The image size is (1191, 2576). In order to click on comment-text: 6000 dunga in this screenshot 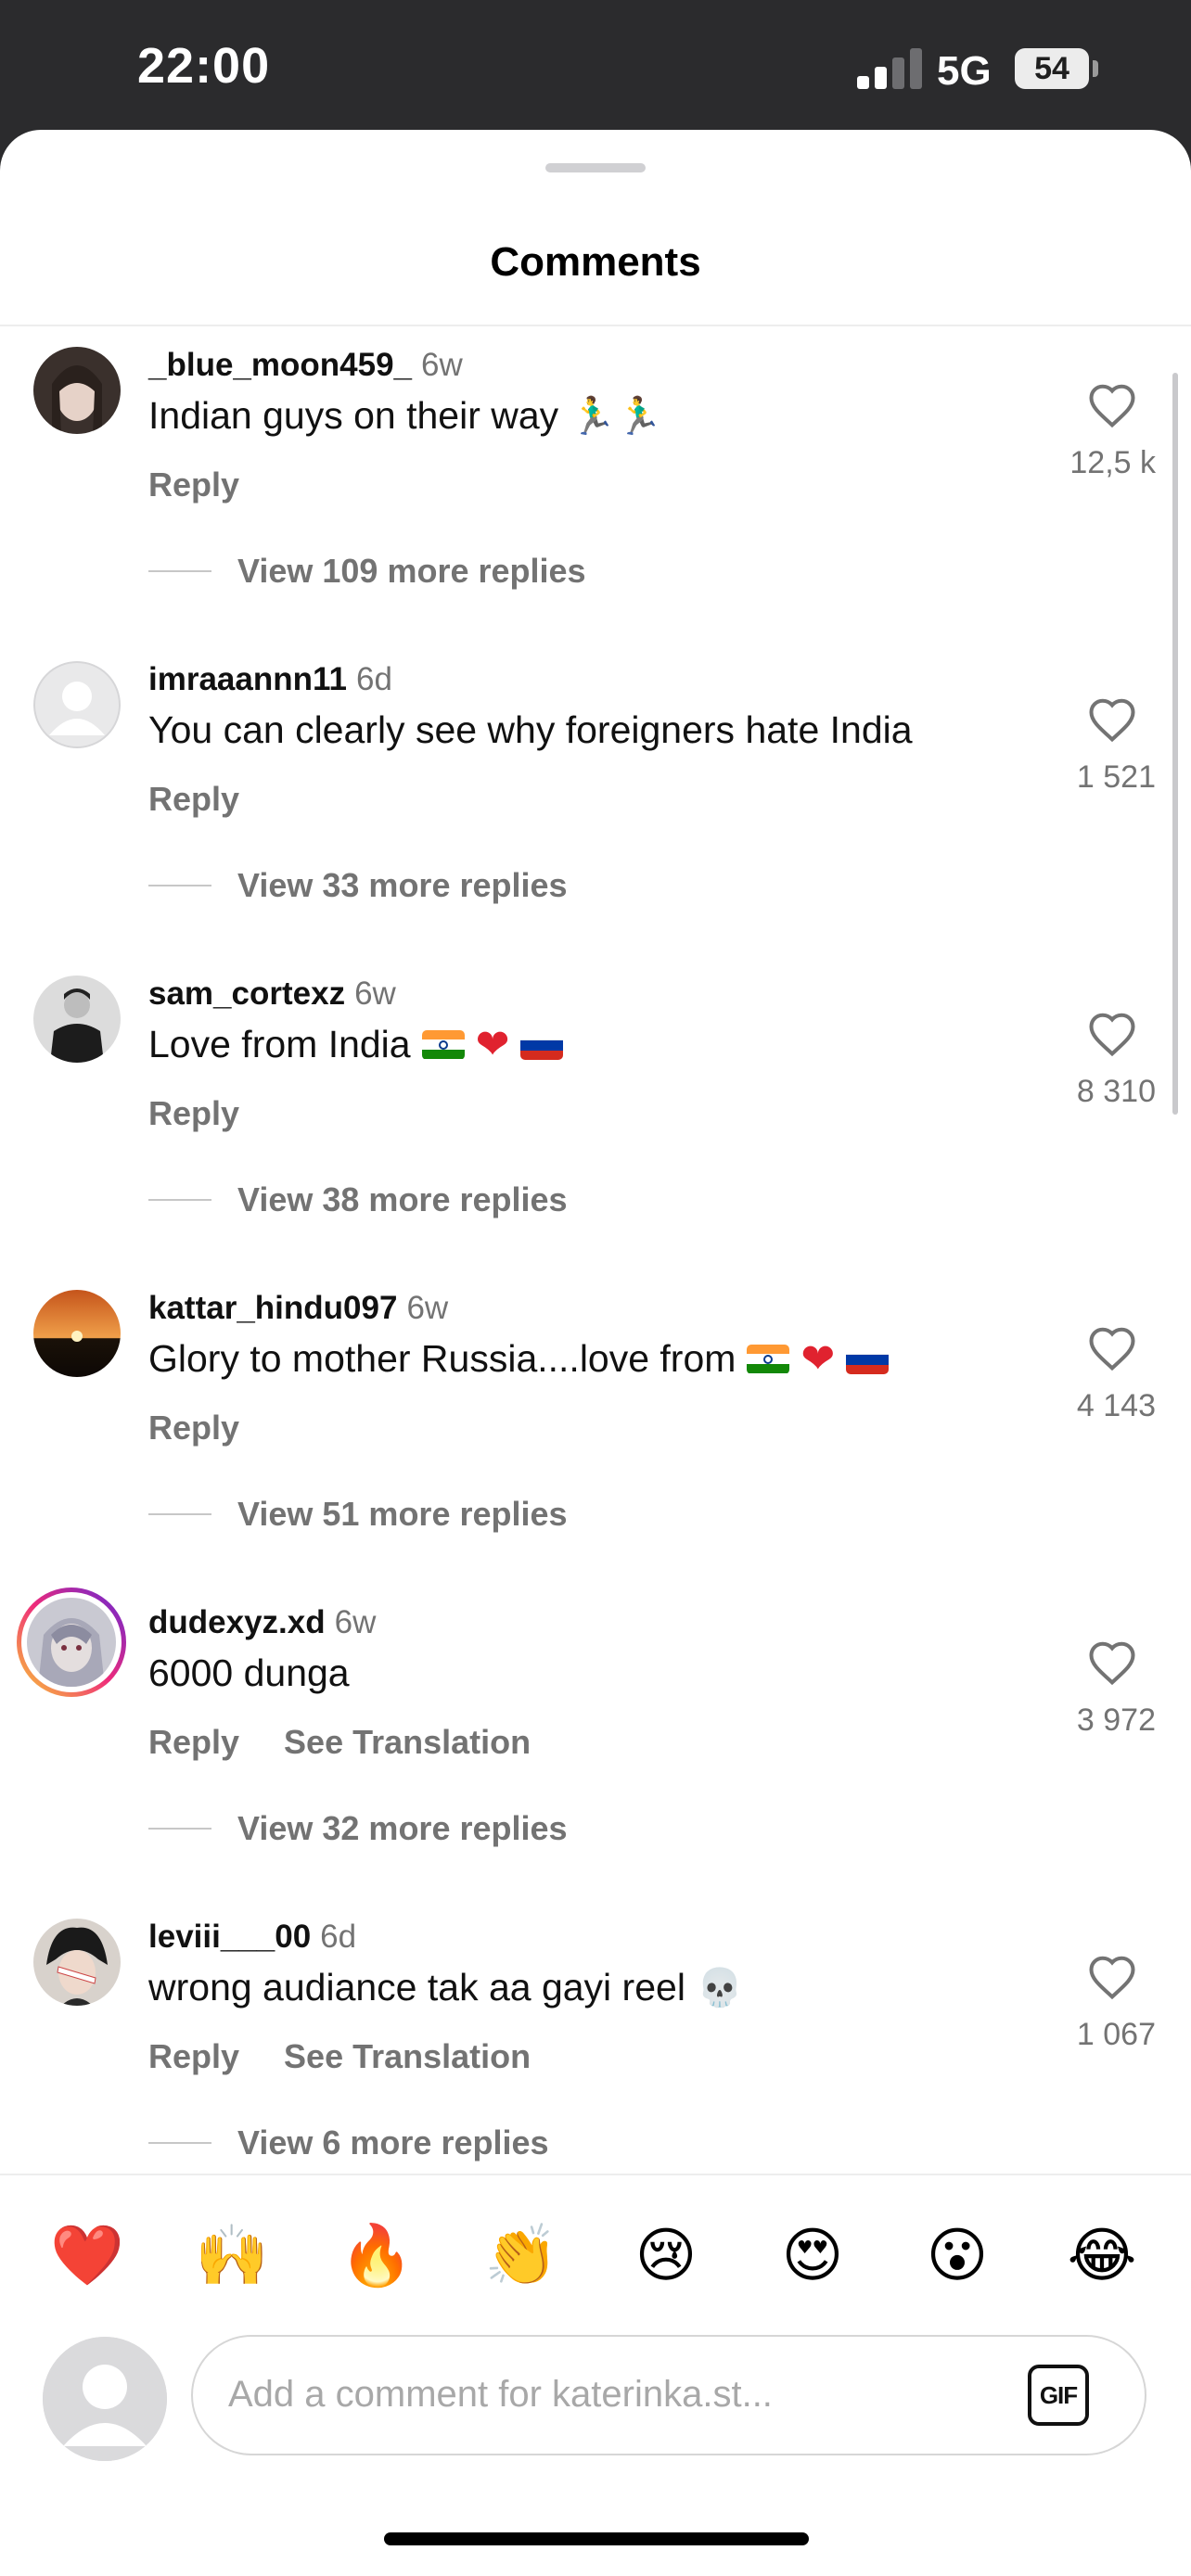, I will do `click(249, 1673)`.